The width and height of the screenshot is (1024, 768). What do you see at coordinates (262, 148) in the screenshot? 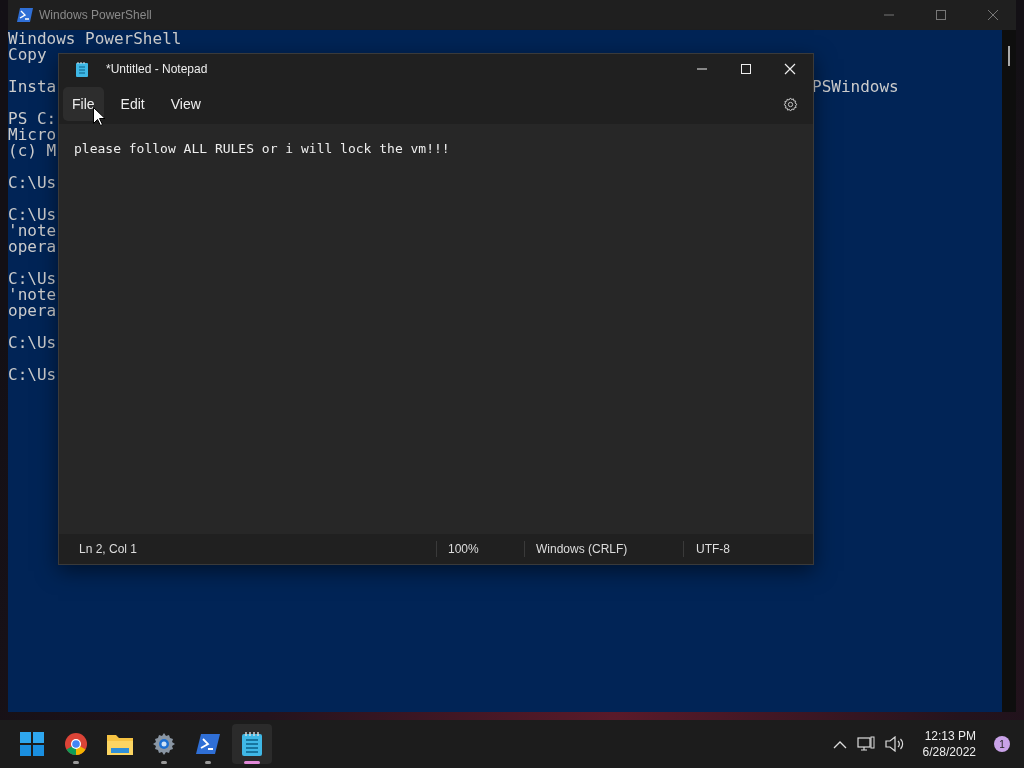
I see `document-text: please follow ALL RULES or i will lock the vm!!!` at bounding box center [262, 148].